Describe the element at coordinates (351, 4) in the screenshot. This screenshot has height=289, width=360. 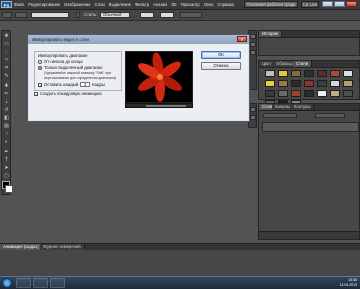
I see `close-window-button` at that location.